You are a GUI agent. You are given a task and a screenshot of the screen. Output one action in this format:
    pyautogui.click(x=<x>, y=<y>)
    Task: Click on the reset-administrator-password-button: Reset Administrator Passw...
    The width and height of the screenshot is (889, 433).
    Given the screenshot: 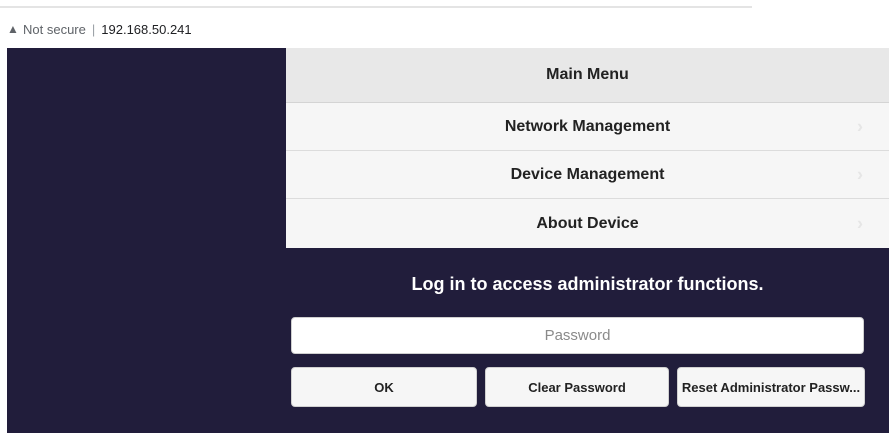 What is the action you would take?
    pyautogui.click(x=771, y=387)
    